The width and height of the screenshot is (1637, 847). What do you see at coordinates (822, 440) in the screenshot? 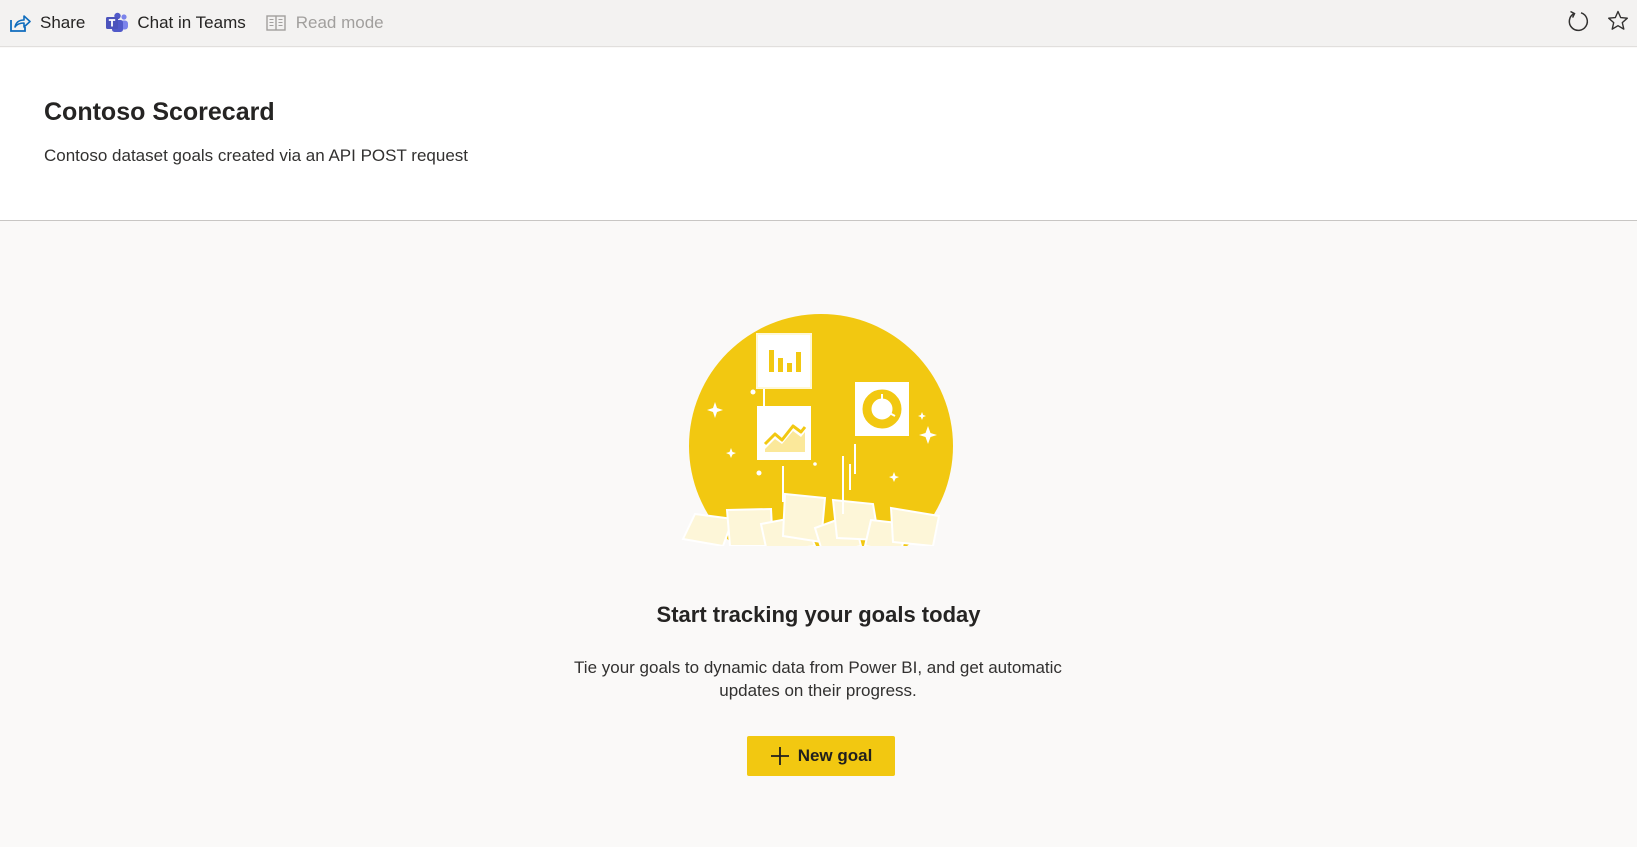
I see `goals-illustration` at bounding box center [822, 440].